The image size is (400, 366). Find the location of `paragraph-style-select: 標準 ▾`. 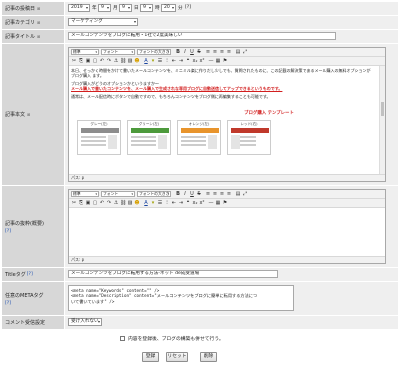

paragraph-style-select: 標準 ▾ is located at coordinates (85, 52).